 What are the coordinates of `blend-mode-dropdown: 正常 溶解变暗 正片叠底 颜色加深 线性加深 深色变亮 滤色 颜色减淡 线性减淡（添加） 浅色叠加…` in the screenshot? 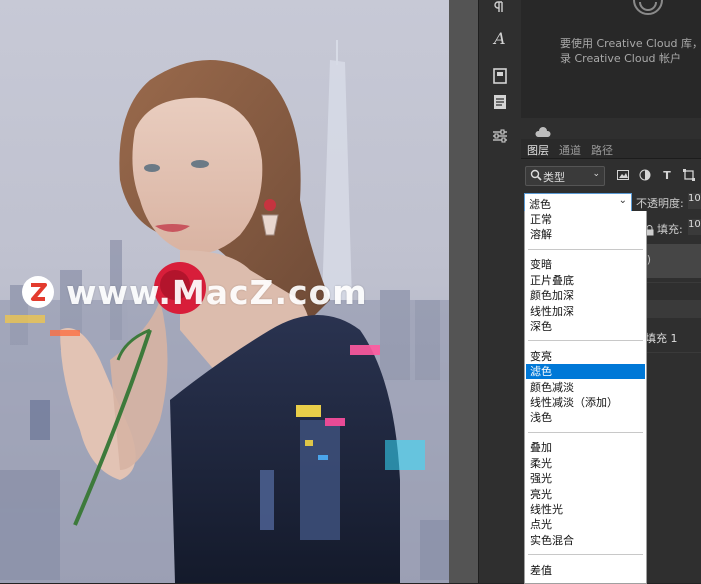 It's located at (585, 397).